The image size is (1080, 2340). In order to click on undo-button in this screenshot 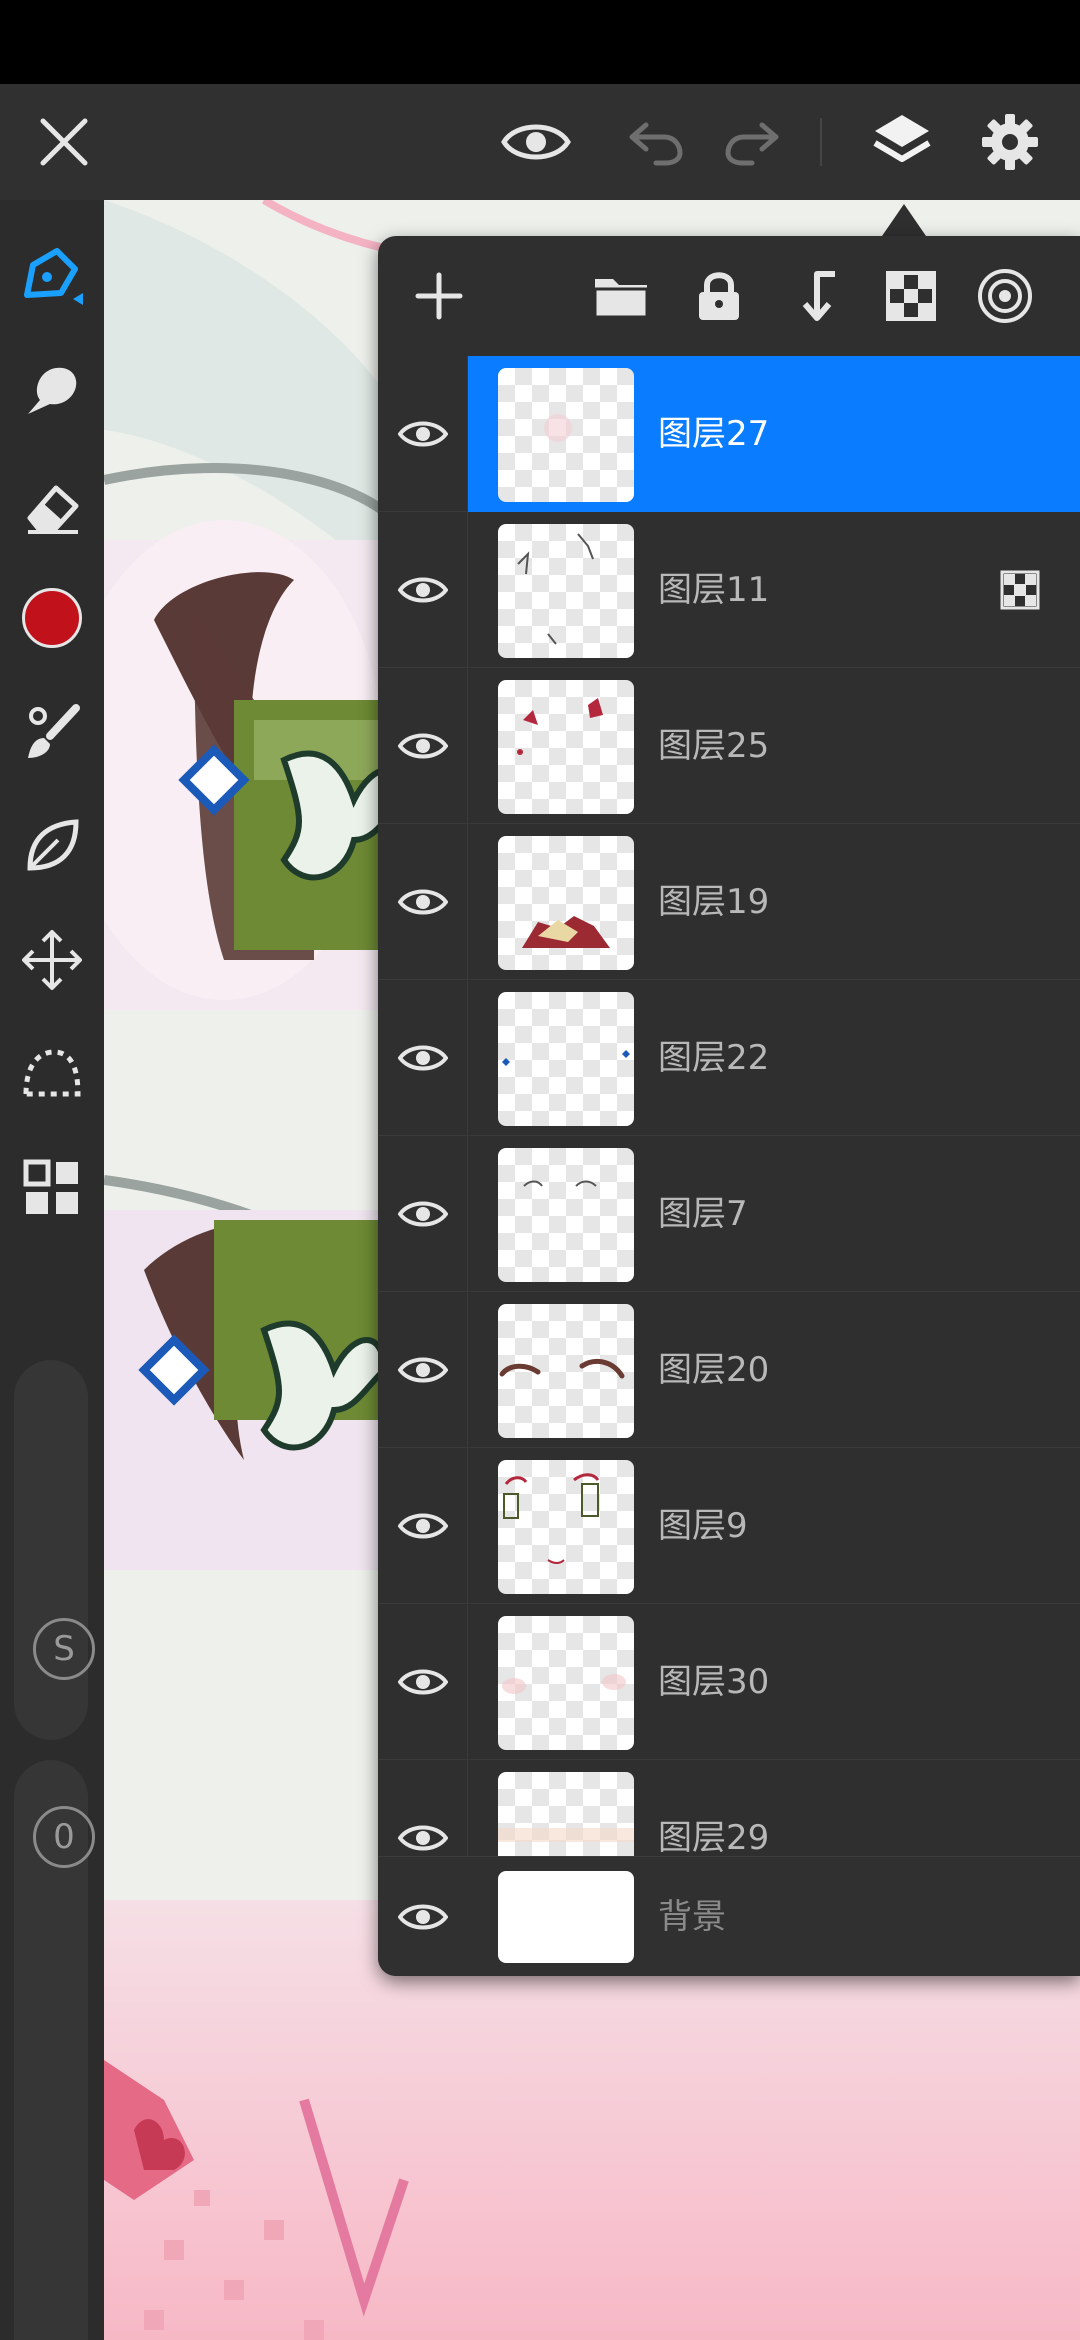, I will do `click(656, 142)`.